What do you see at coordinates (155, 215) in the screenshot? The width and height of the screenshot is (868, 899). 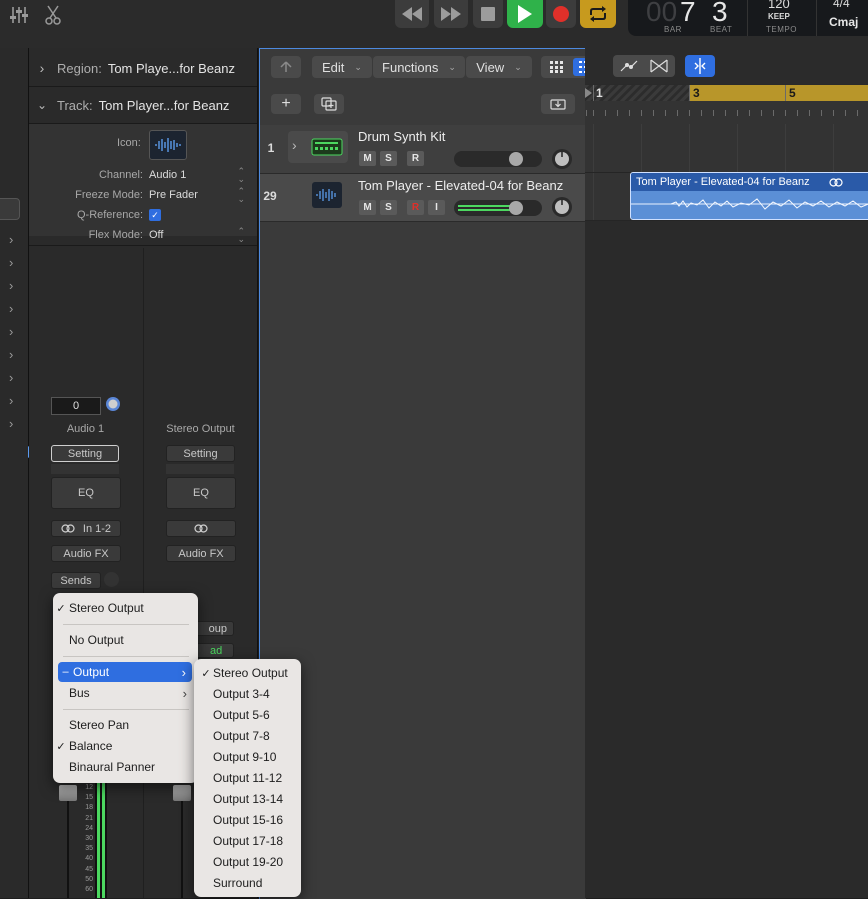 I see `q-reference-checkbox: ✓` at bounding box center [155, 215].